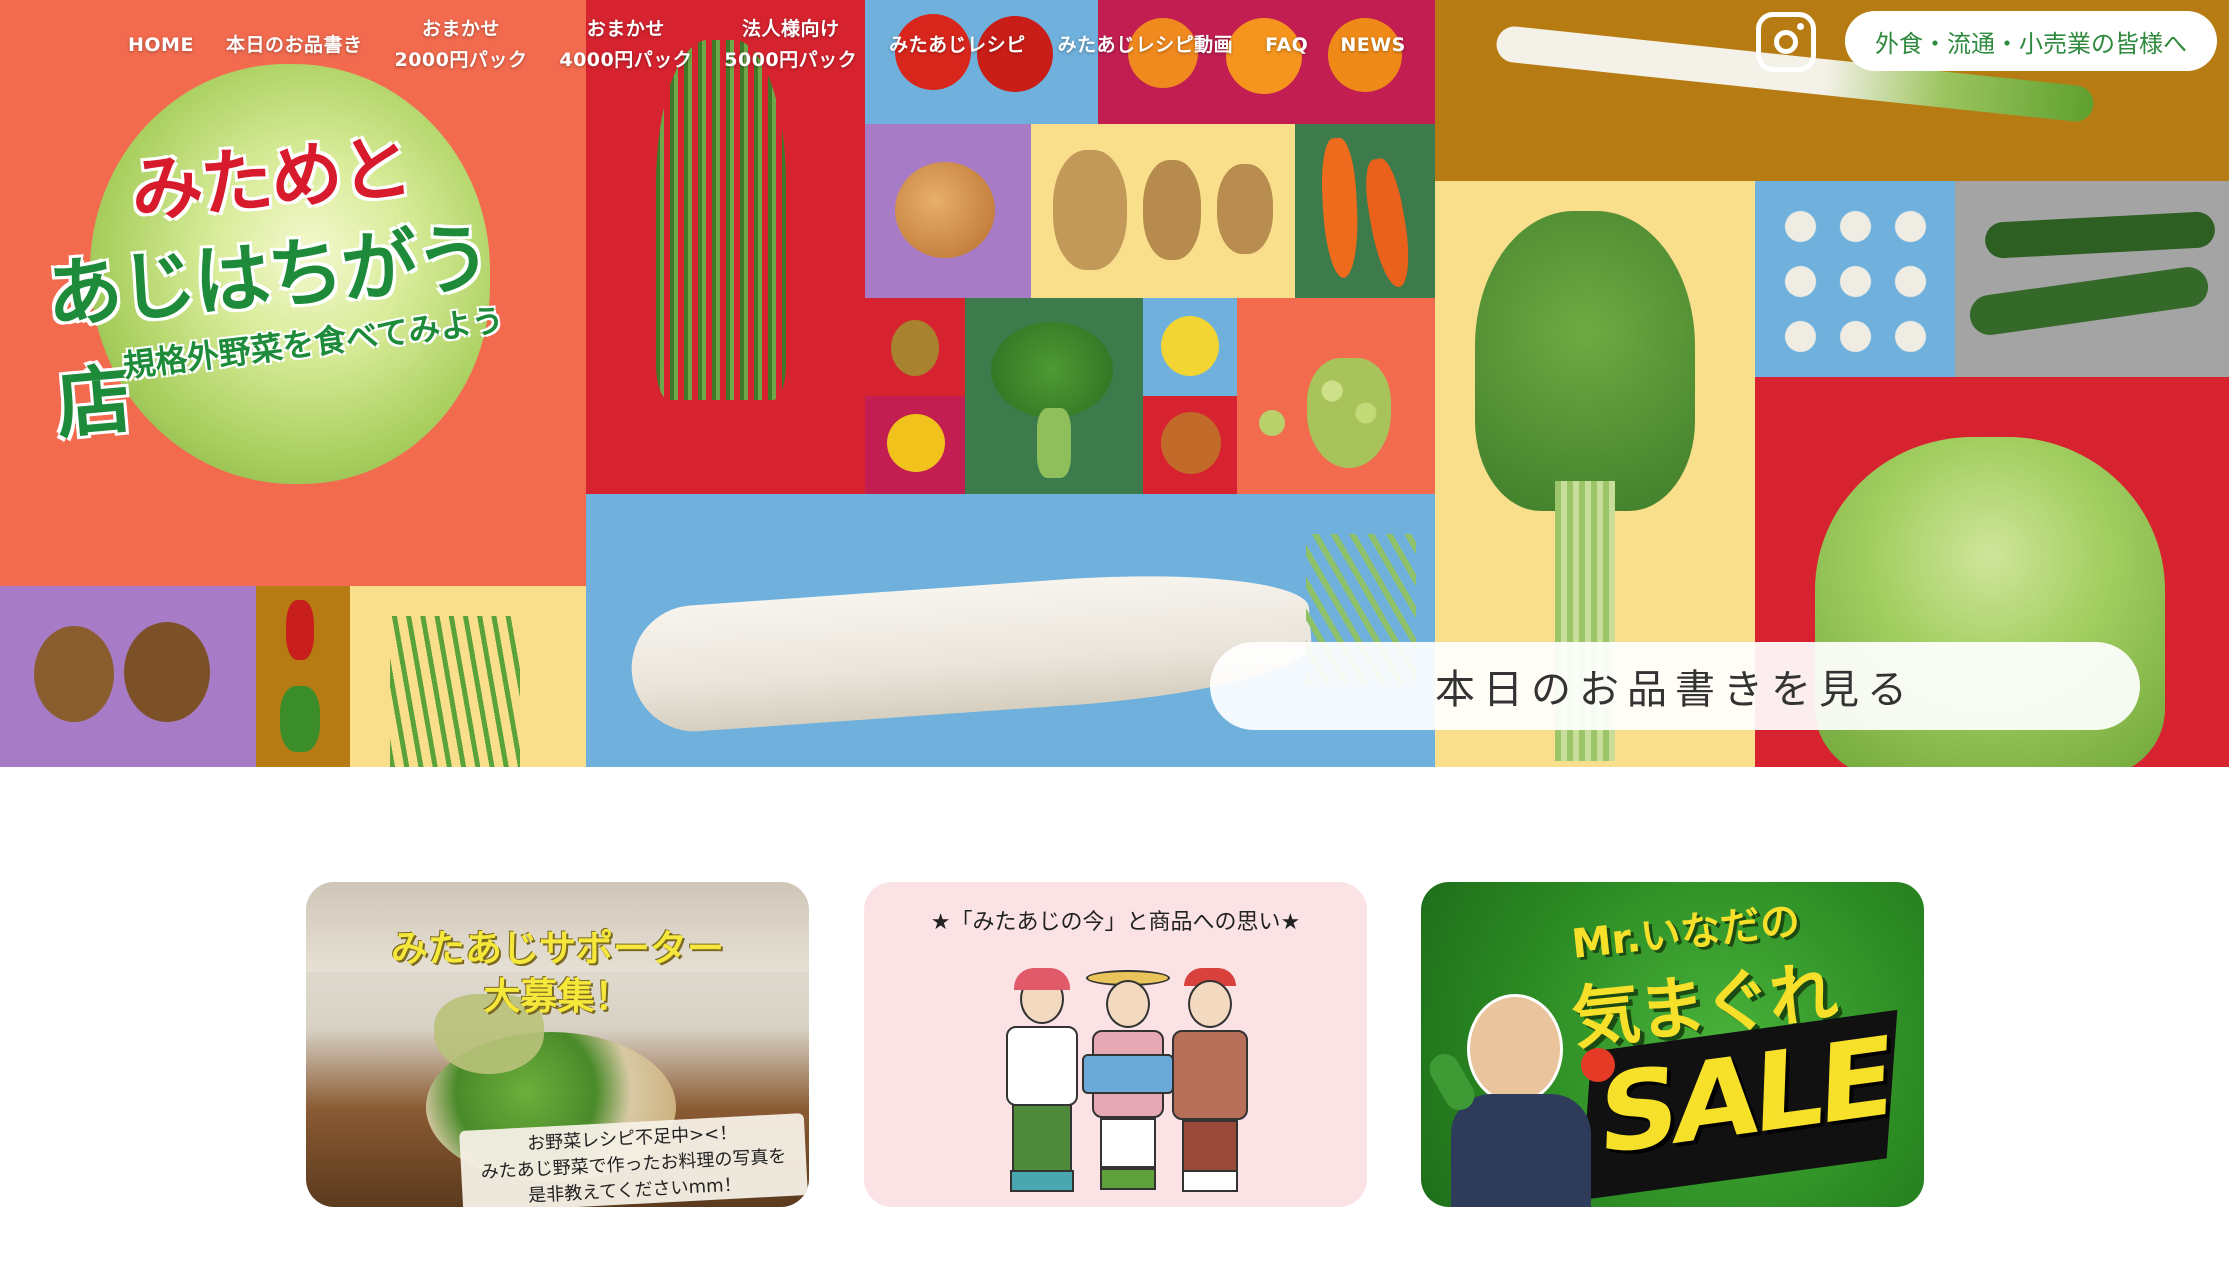  I want to click on tile-kiwi, so click(128, 676).